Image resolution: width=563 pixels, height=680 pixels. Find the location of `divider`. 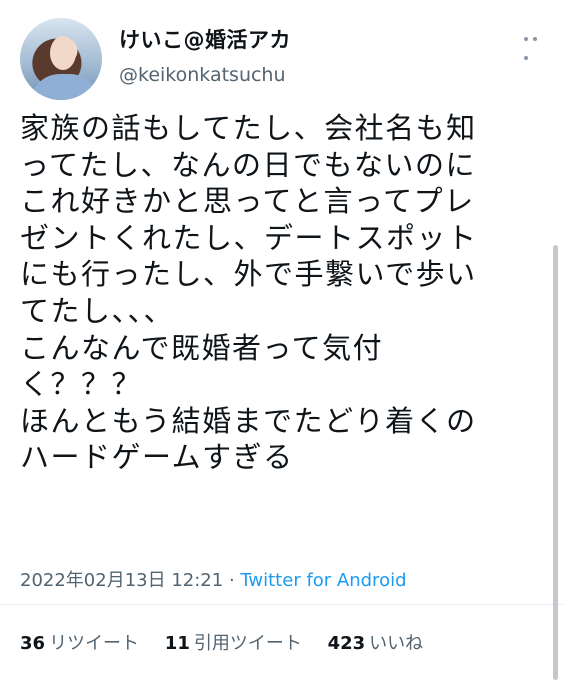

divider is located at coordinates (281, 604).